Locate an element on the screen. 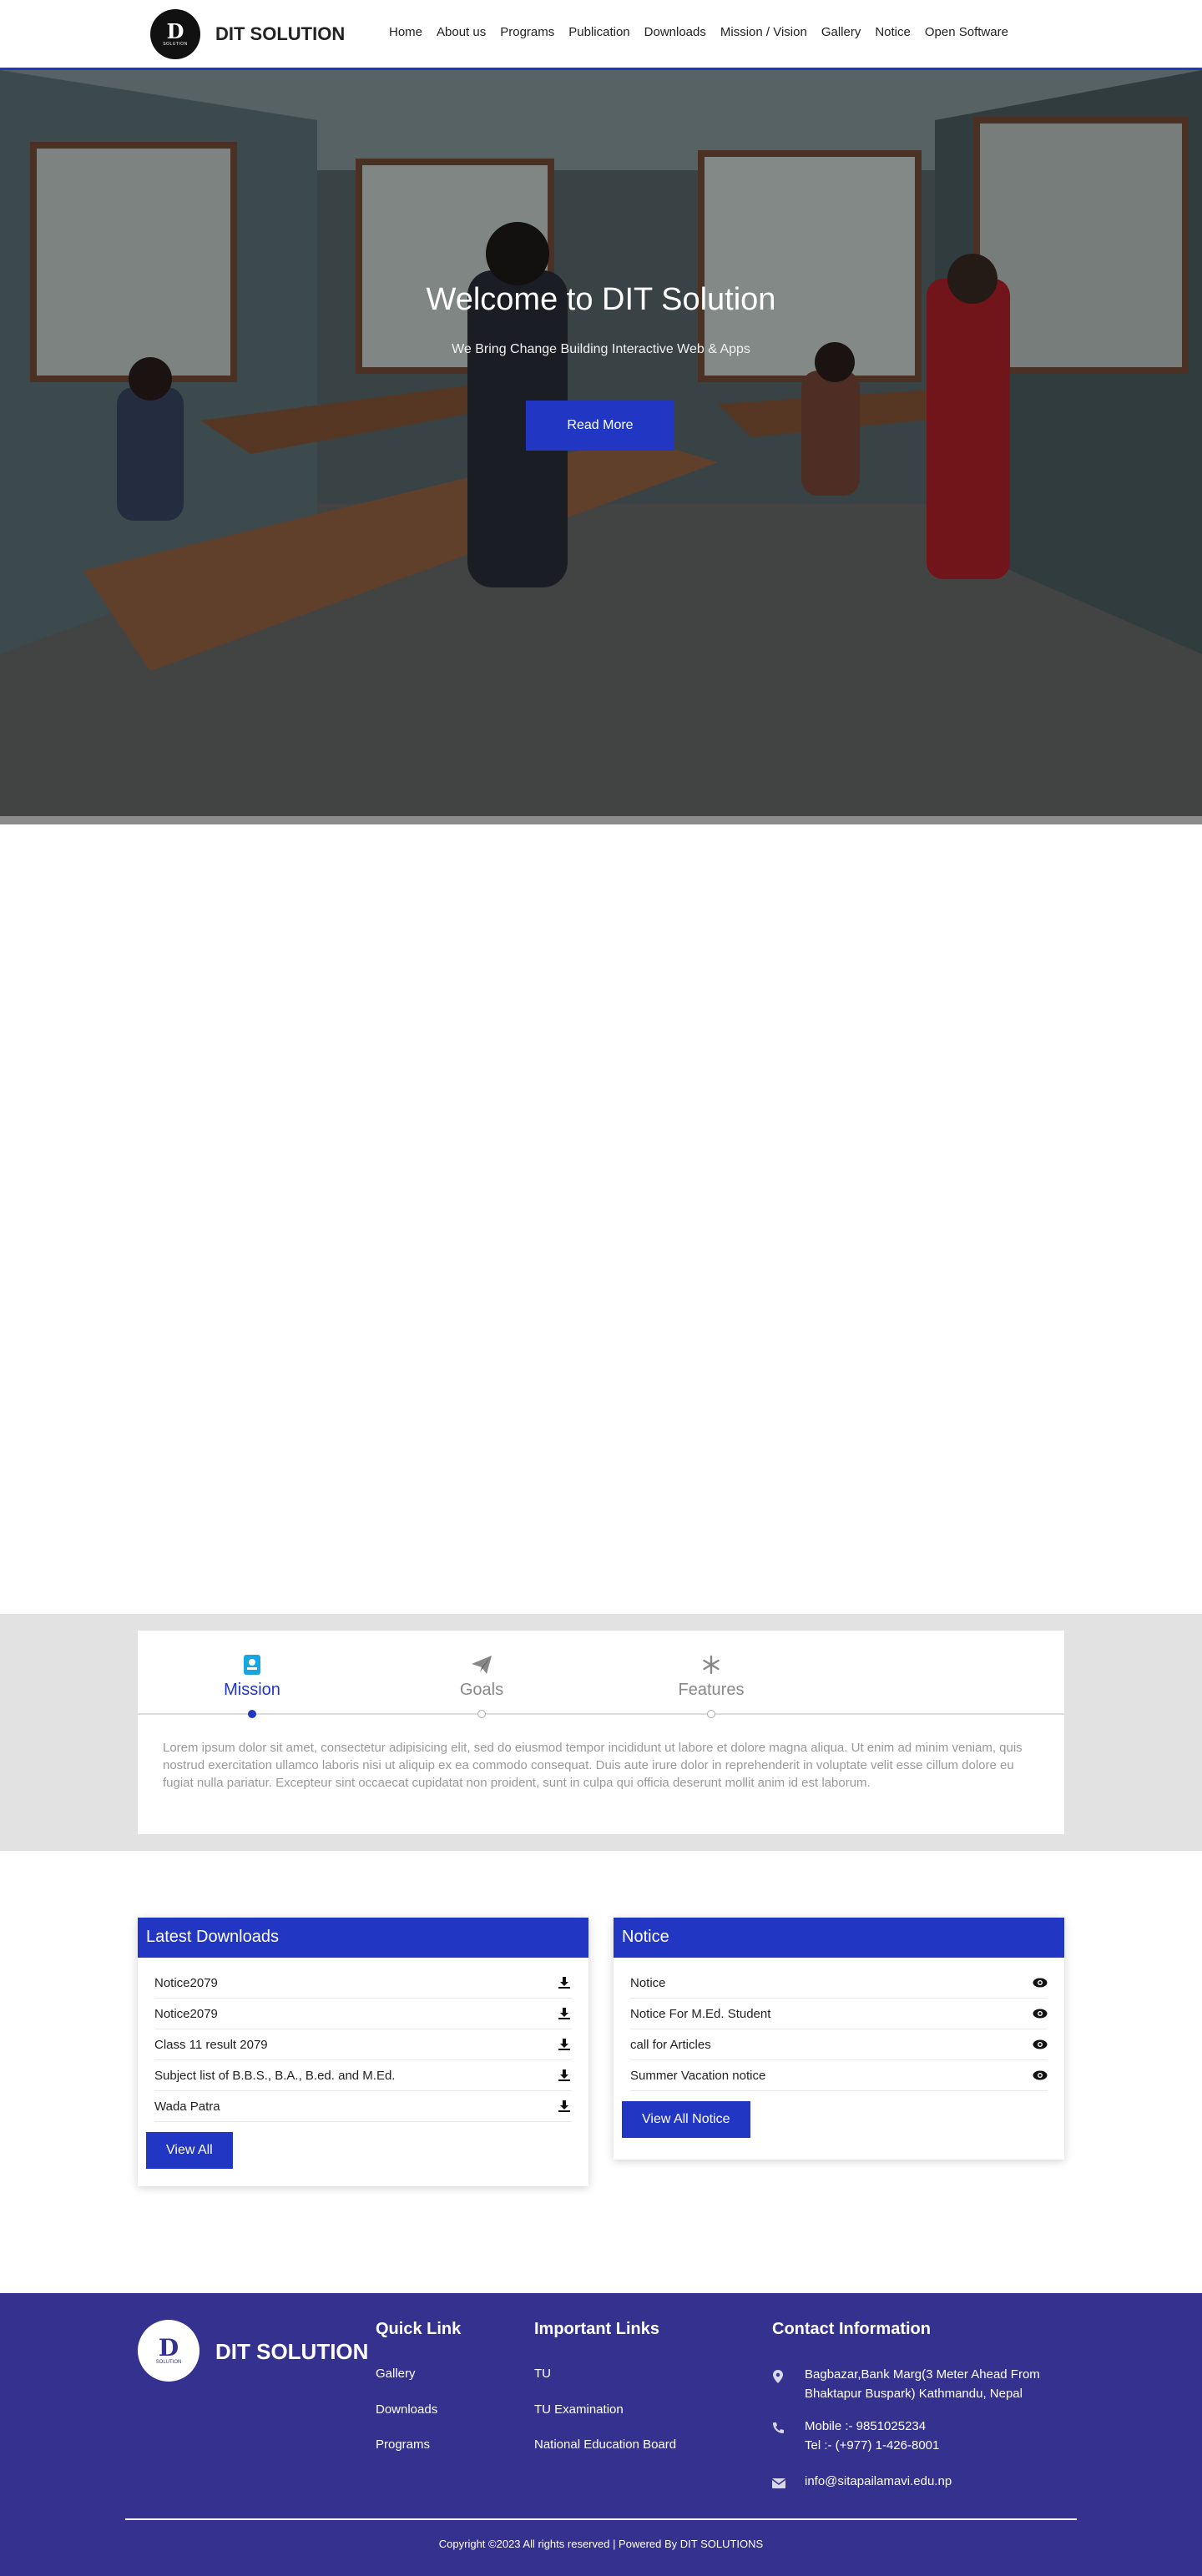 Image resolution: width=1202 pixels, height=2576 pixels. logo-monogram: D is located at coordinates (175, 31).